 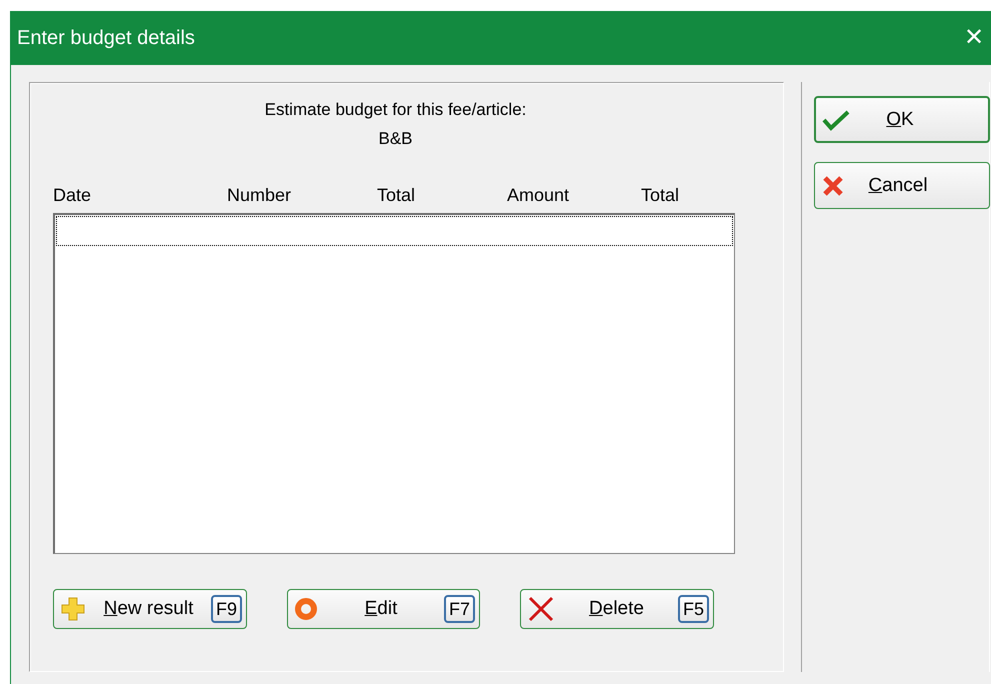 I want to click on window-title: Enter budget details, so click(x=106, y=38).